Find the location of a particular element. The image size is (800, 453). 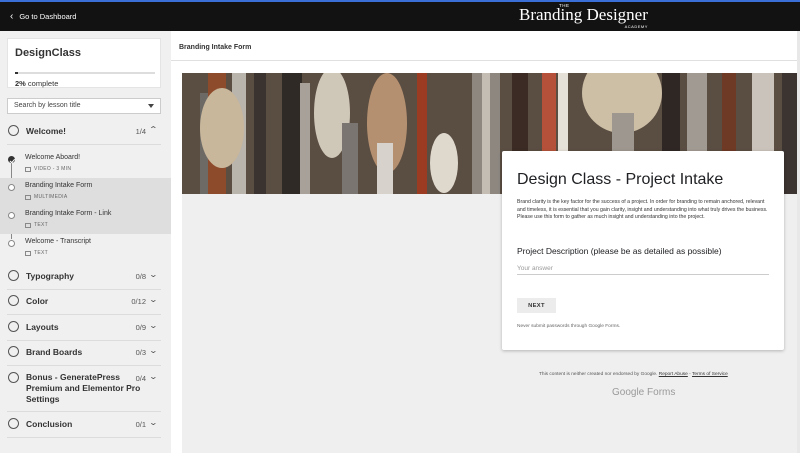

section-title: Conclusion is located at coordinates (49, 424).